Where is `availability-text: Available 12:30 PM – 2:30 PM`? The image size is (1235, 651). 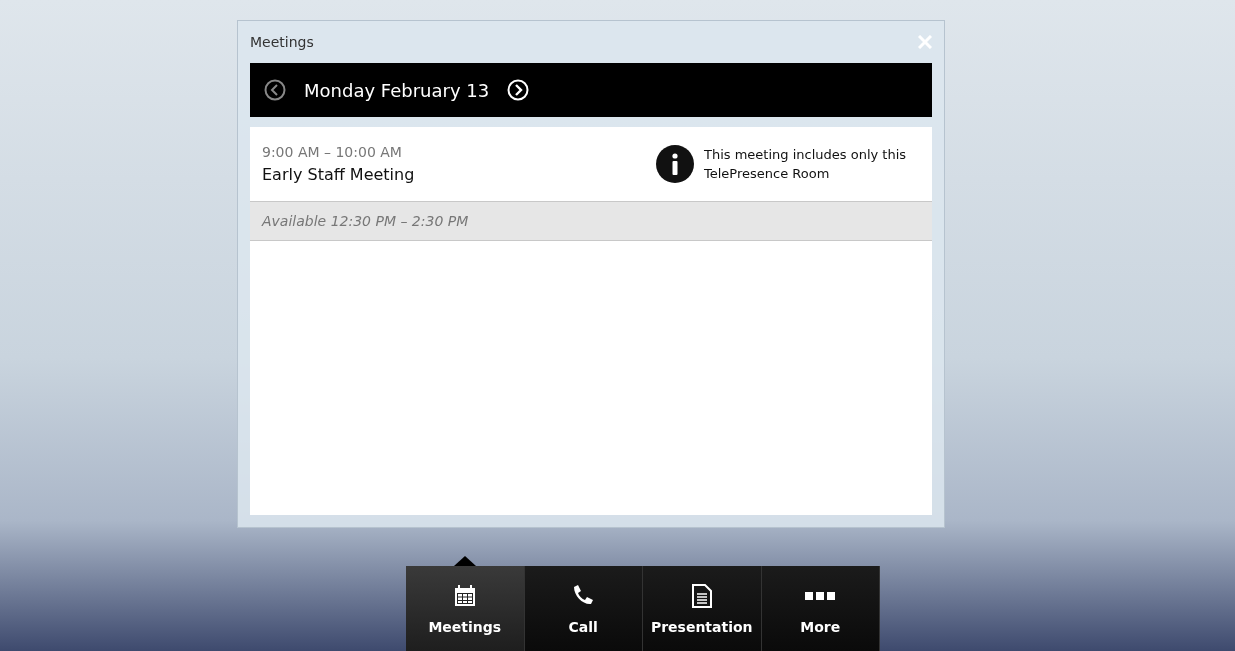
availability-text: Available 12:30 PM – 2:30 PM is located at coordinates (365, 221).